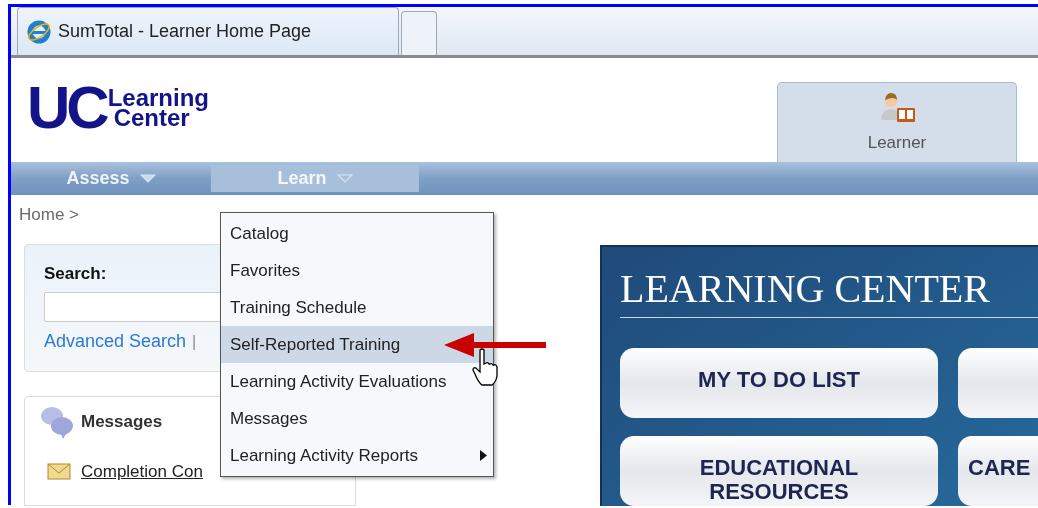  I want to click on banner-button, so click(998, 383).